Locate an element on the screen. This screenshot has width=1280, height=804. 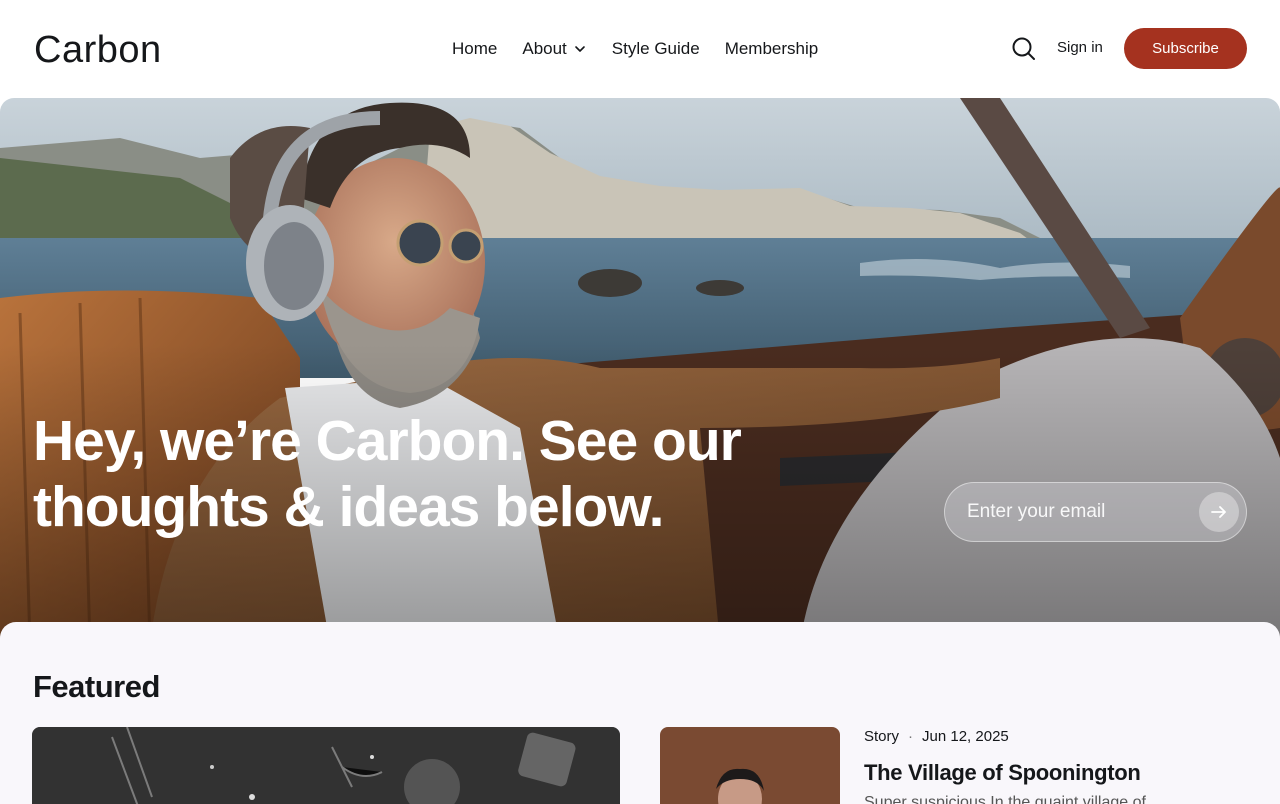
post-thumbnail-image is located at coordinates (750, 765).